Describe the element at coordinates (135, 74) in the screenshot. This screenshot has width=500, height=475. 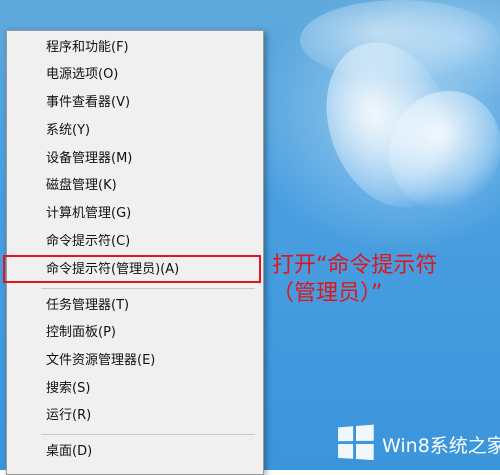
I see `menu-item-power-options: 电源选项(O)` at that location.